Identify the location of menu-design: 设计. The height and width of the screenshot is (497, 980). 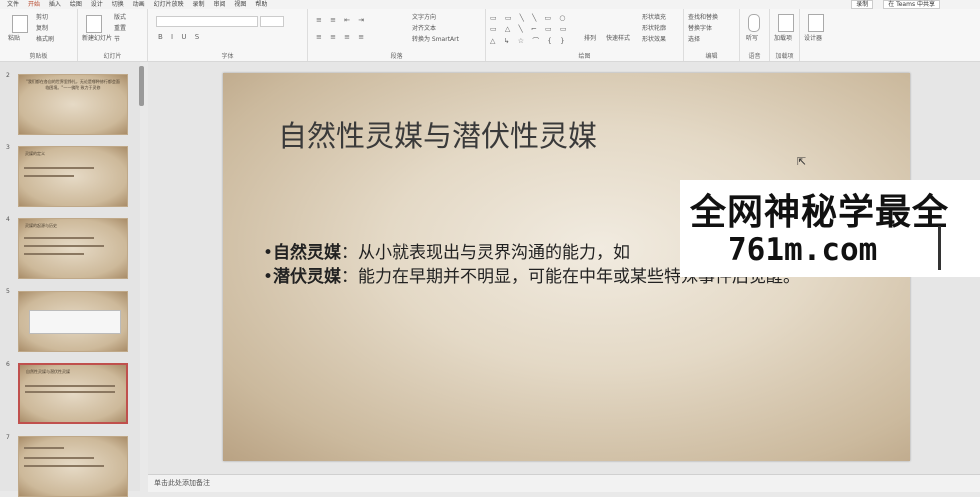
(97, 4).